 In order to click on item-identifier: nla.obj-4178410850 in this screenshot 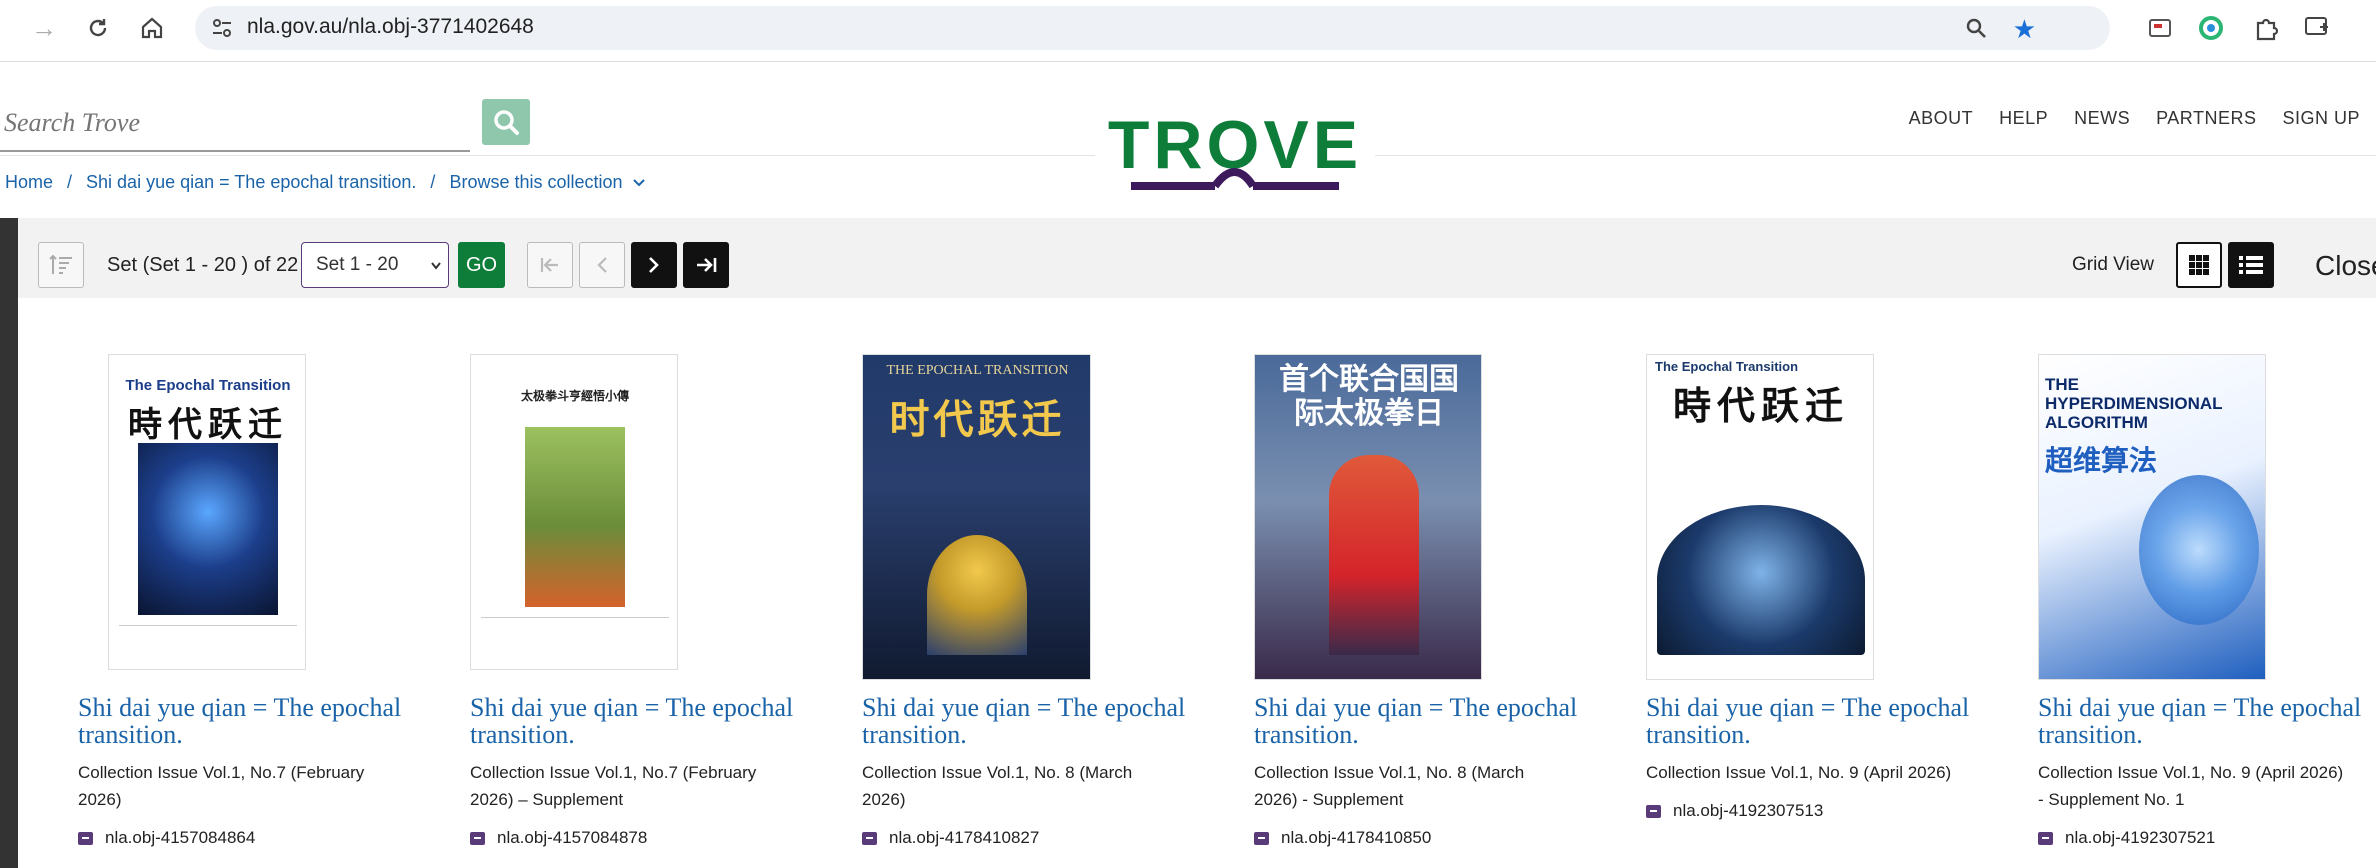, I will do `click(1342, 838)`.